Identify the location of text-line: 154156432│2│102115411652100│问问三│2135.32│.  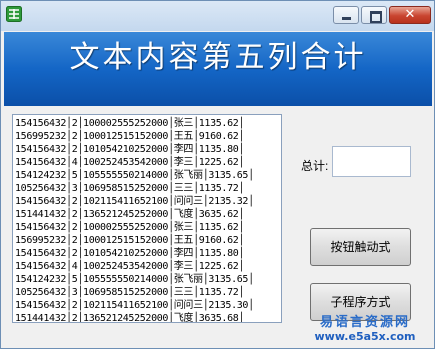
(134, 201).